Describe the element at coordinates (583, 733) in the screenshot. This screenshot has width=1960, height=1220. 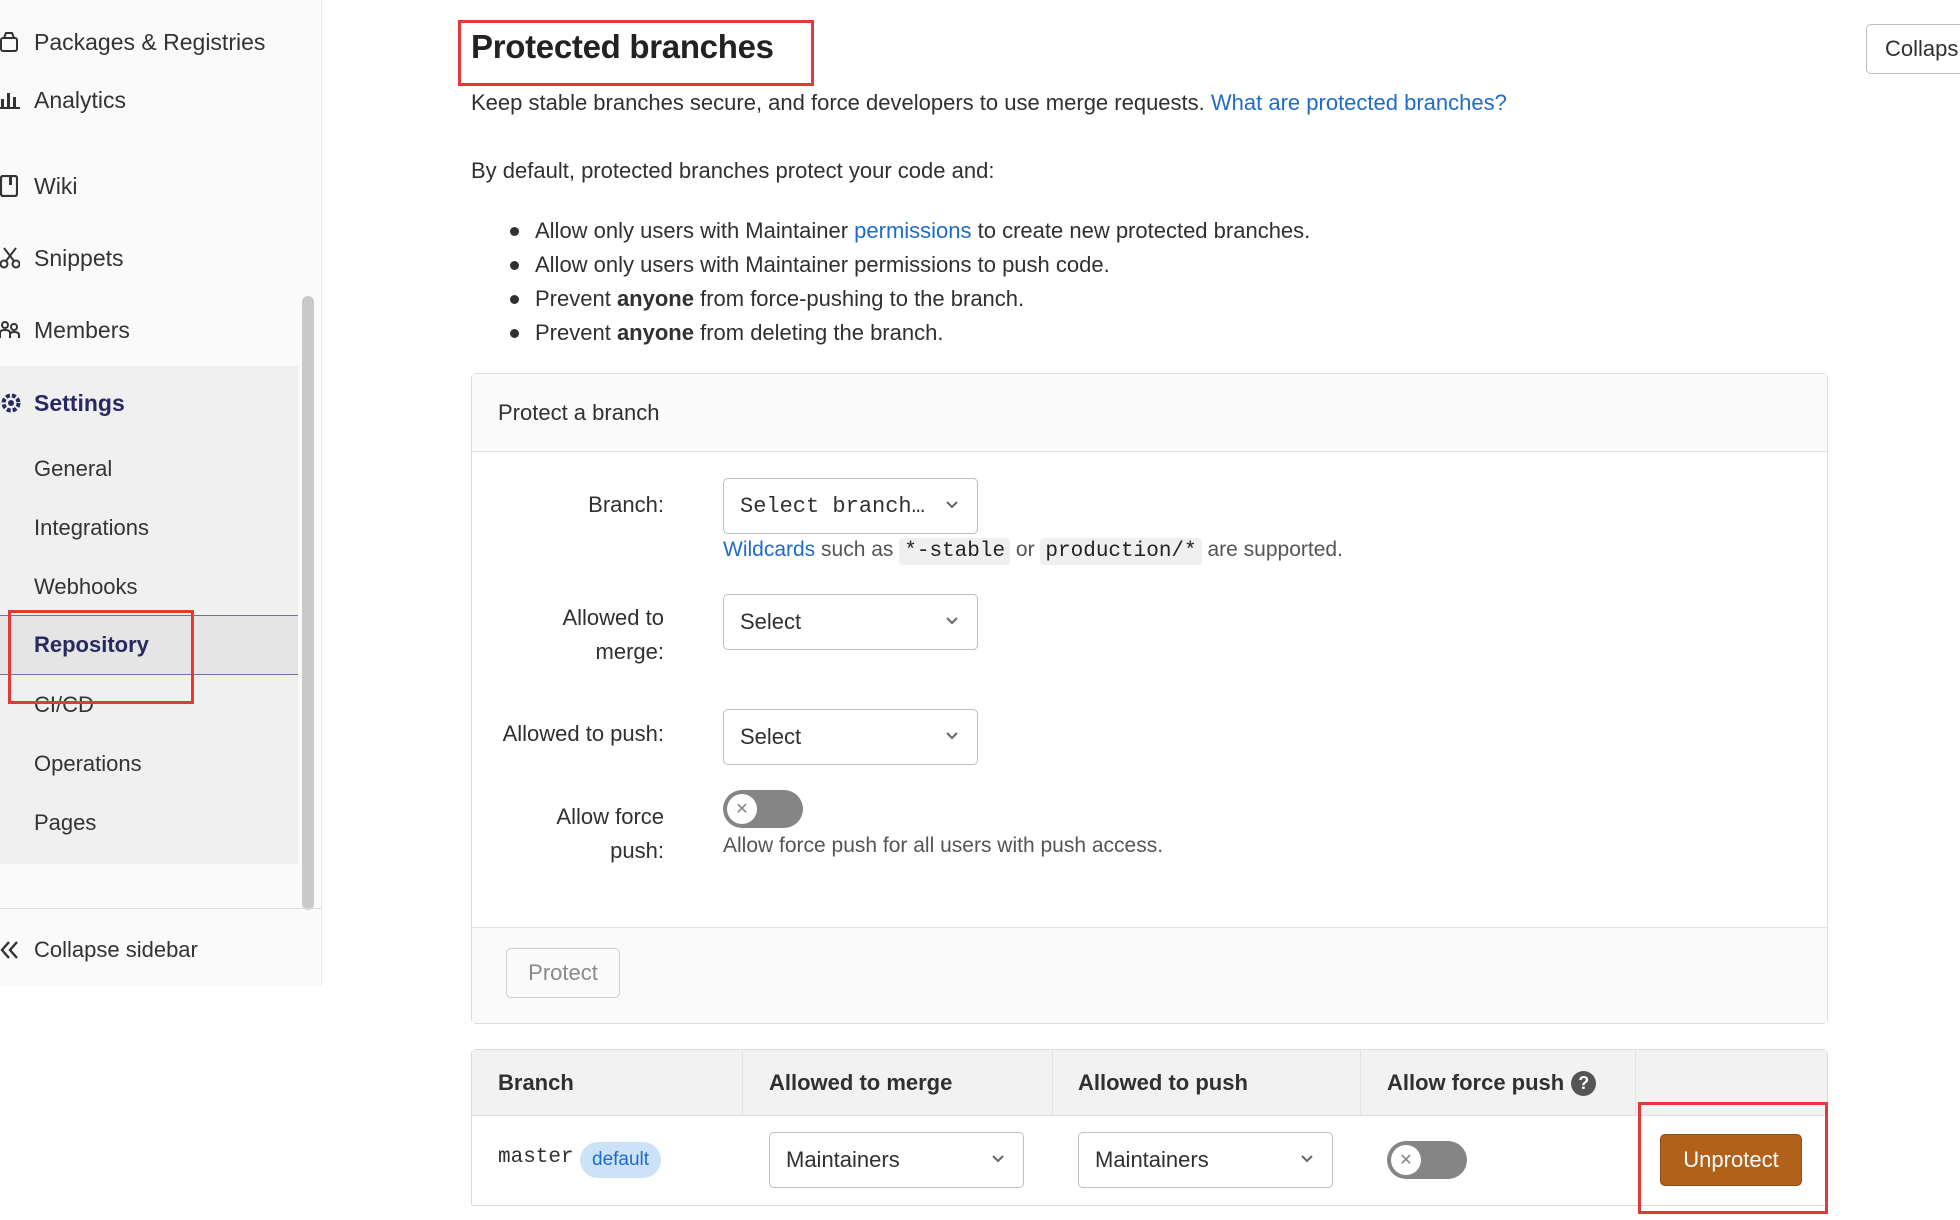
I see `allowed-to-push-label: Allowed to push:` at that location.